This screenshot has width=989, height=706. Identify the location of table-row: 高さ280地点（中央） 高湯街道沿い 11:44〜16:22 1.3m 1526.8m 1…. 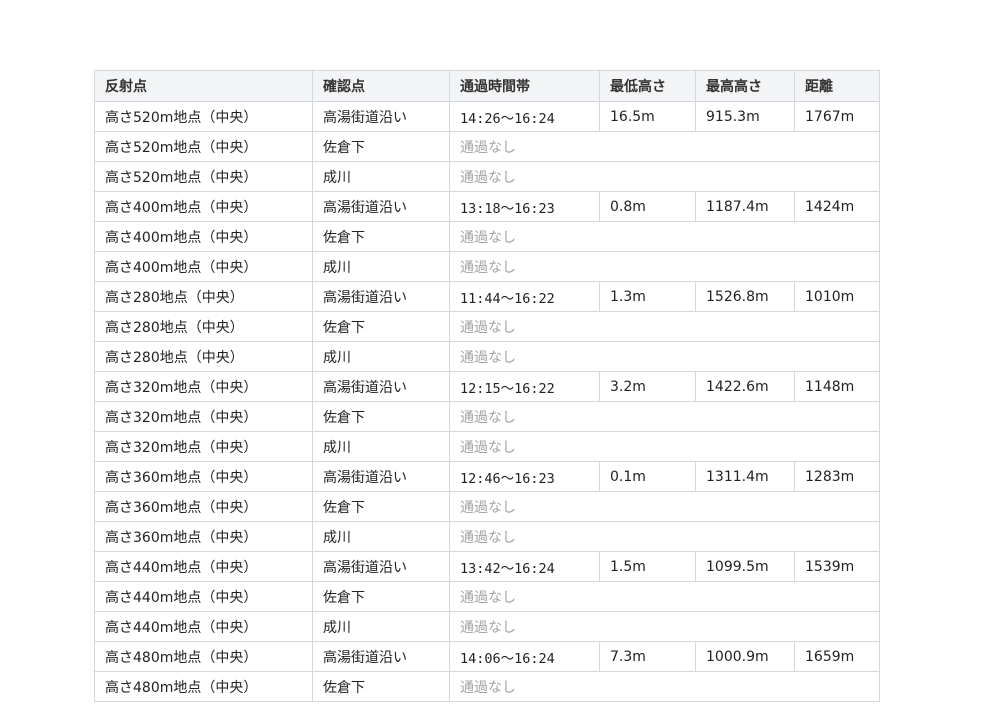
(487, 296).